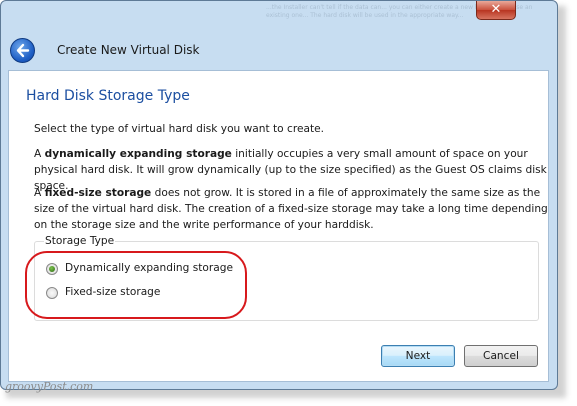  Describe the element at coordinates (98, 193) in the screenshot. I see `fixed-term: fixed-size storage` at that location.